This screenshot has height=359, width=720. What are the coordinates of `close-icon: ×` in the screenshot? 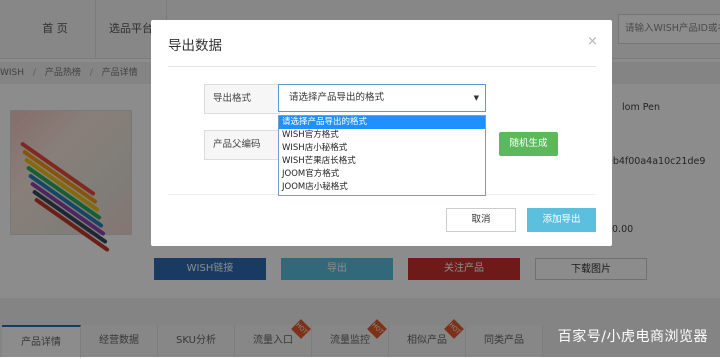 It's located at (592, 41).